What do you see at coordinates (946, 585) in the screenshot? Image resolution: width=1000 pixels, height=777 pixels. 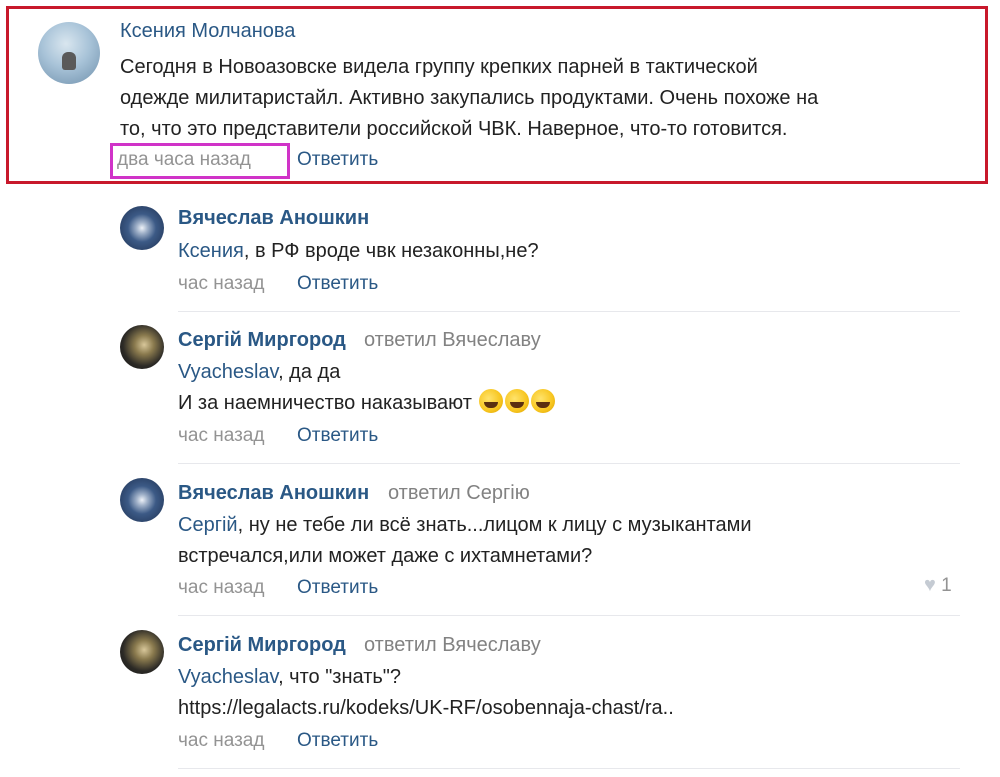 I see `like-count: 1` at bounding box center [946, 585].